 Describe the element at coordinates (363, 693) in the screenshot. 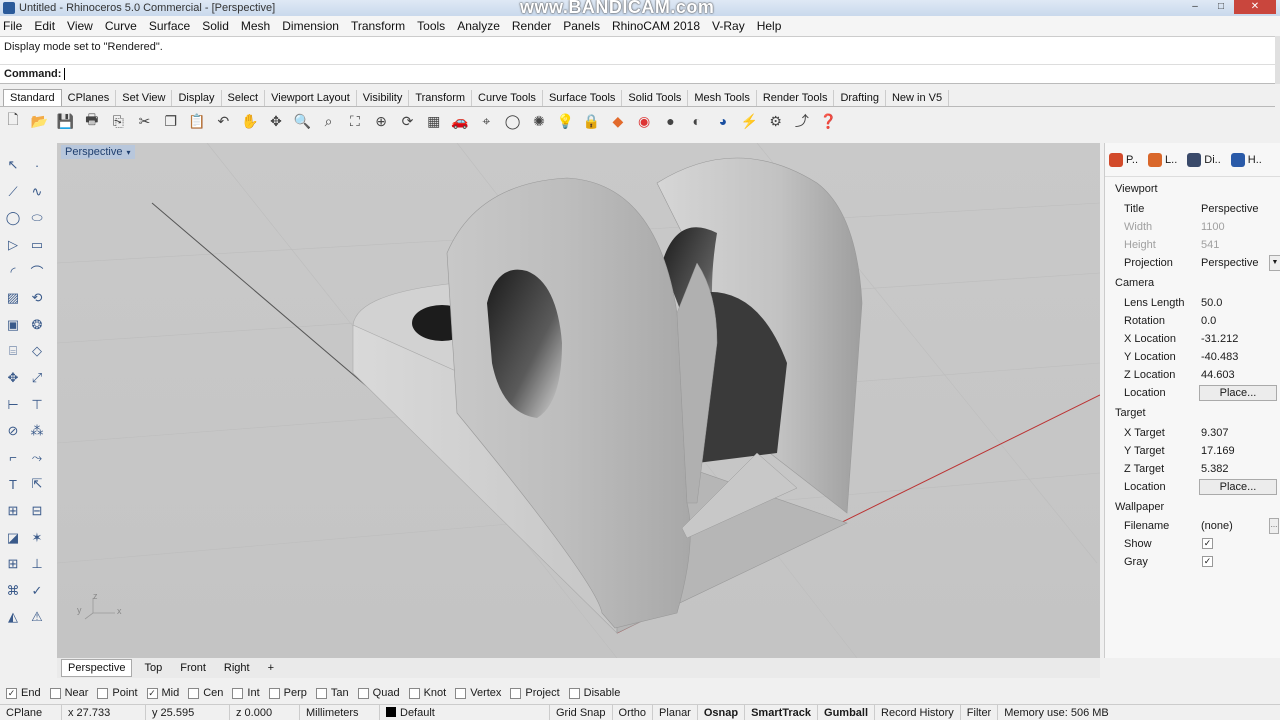

I see `osnap-quad-checkbox` at that location.